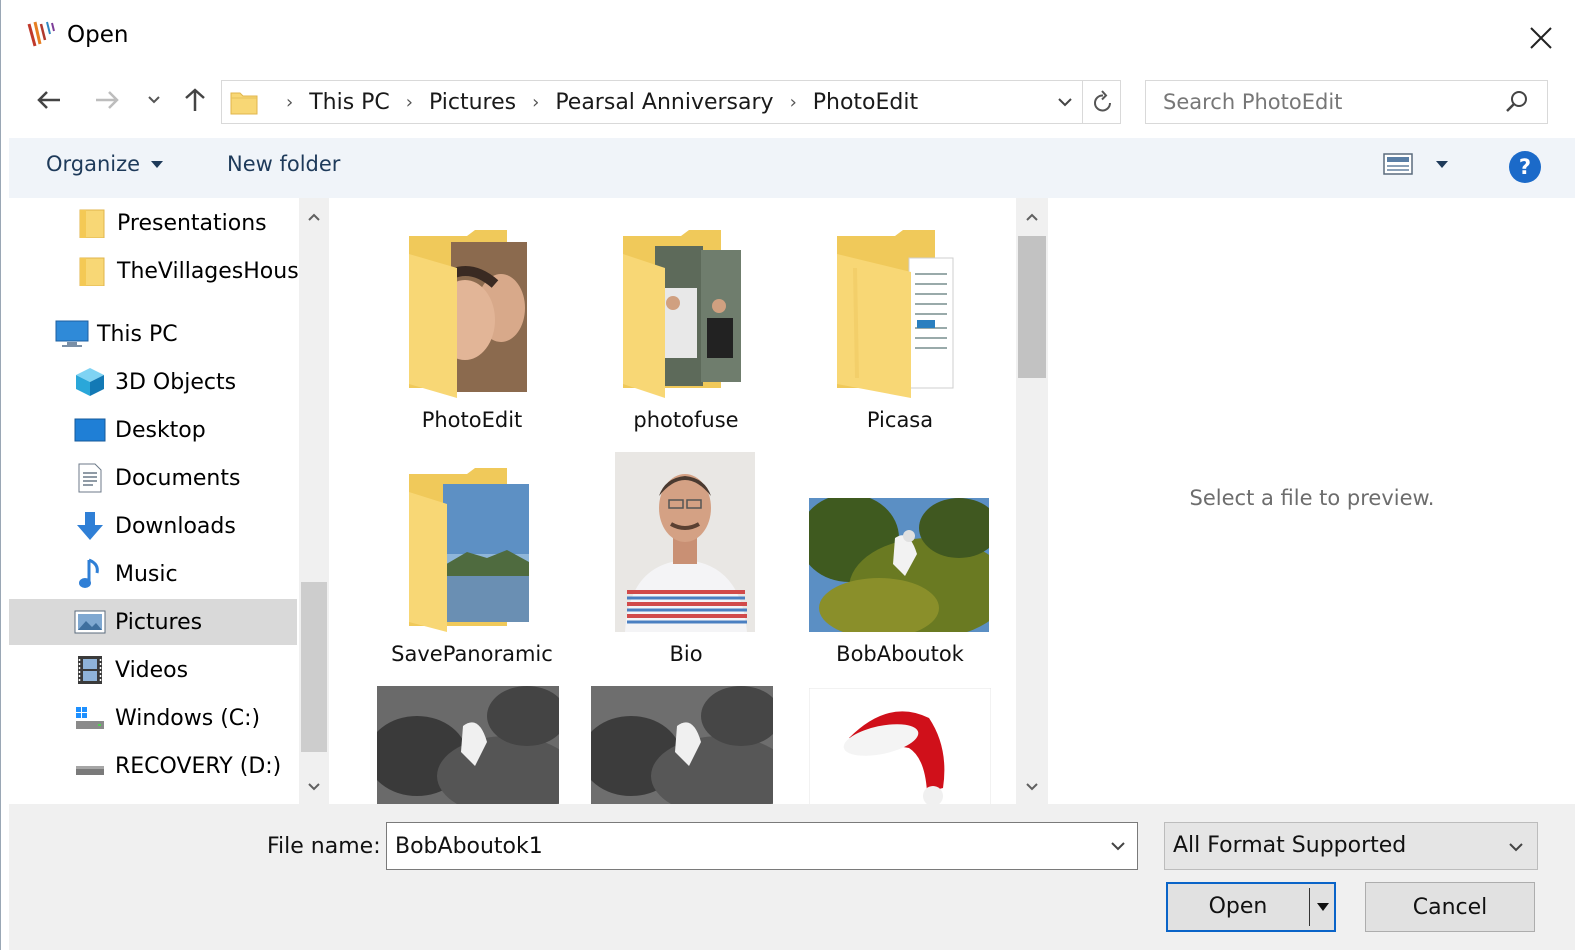 This screenshot has height=950, width=1575. I want to click on address-history-button, so click(1065, 102).